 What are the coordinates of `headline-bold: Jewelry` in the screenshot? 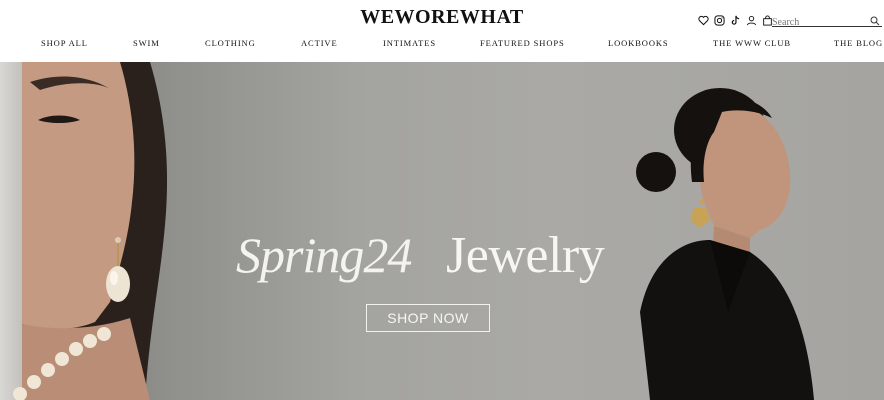 It's located at (525, 255).